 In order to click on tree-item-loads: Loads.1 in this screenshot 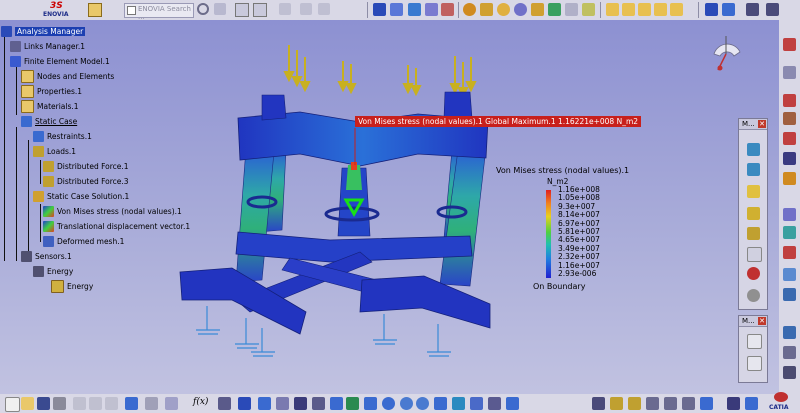, I will do `click(54, 151)`.